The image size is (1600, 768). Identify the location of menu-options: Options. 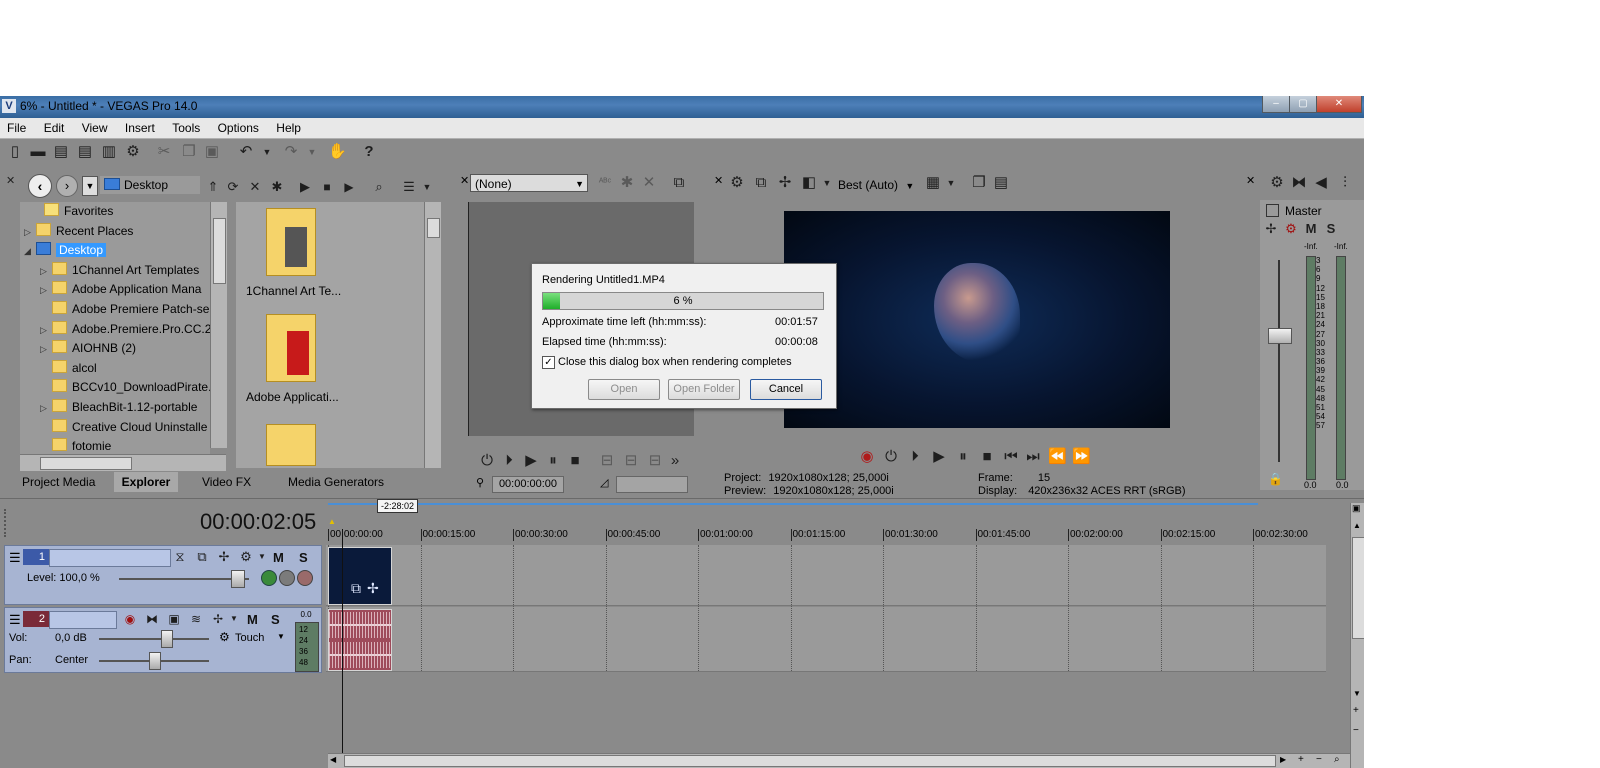
(238, 128).